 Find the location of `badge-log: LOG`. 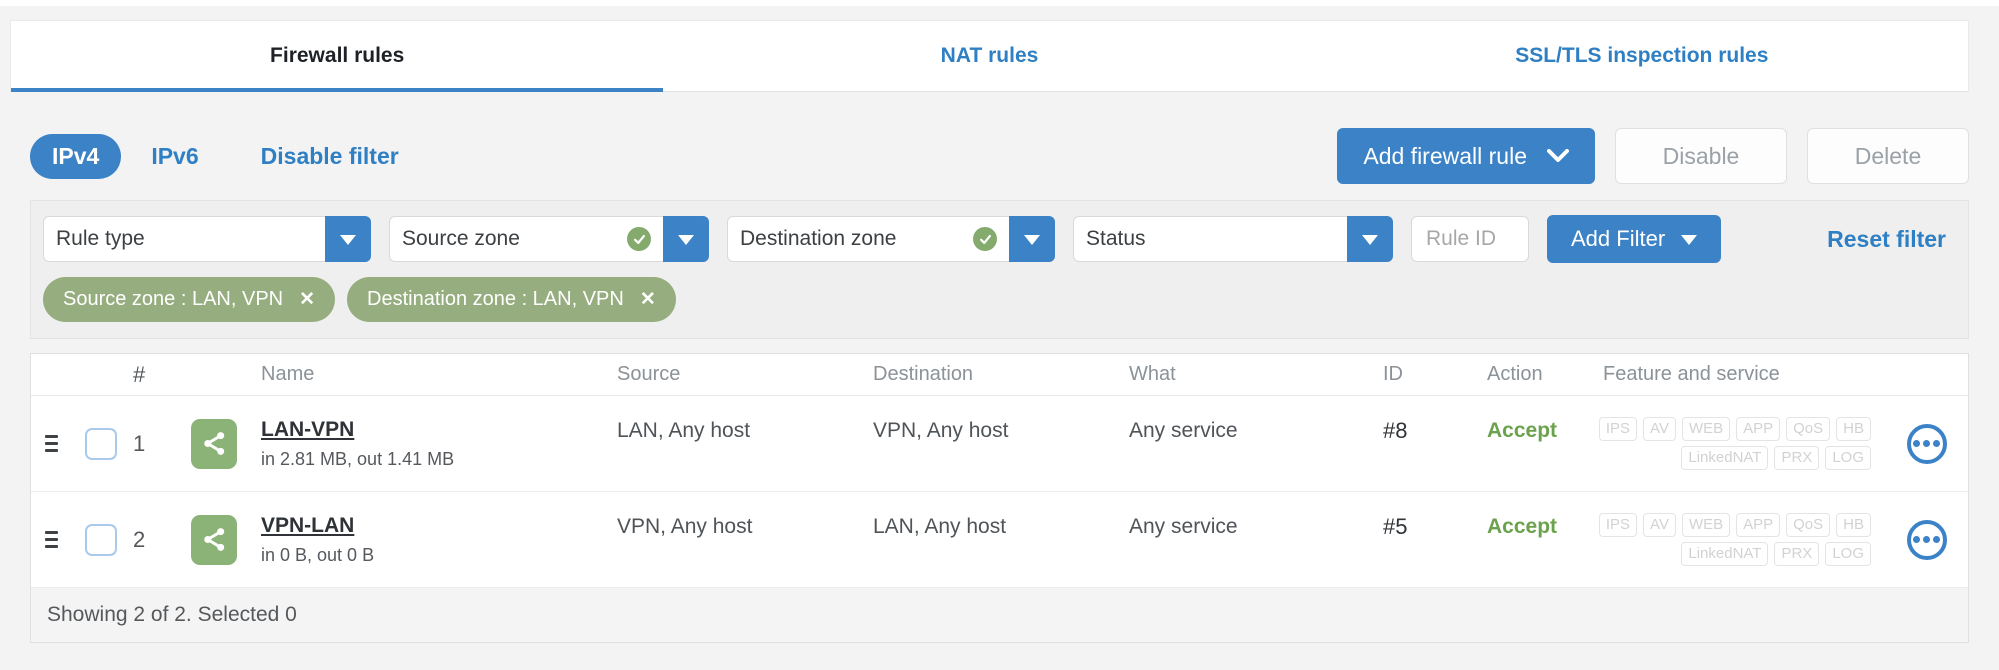

badge-log: LOG is located at coordinates (1848, 458).